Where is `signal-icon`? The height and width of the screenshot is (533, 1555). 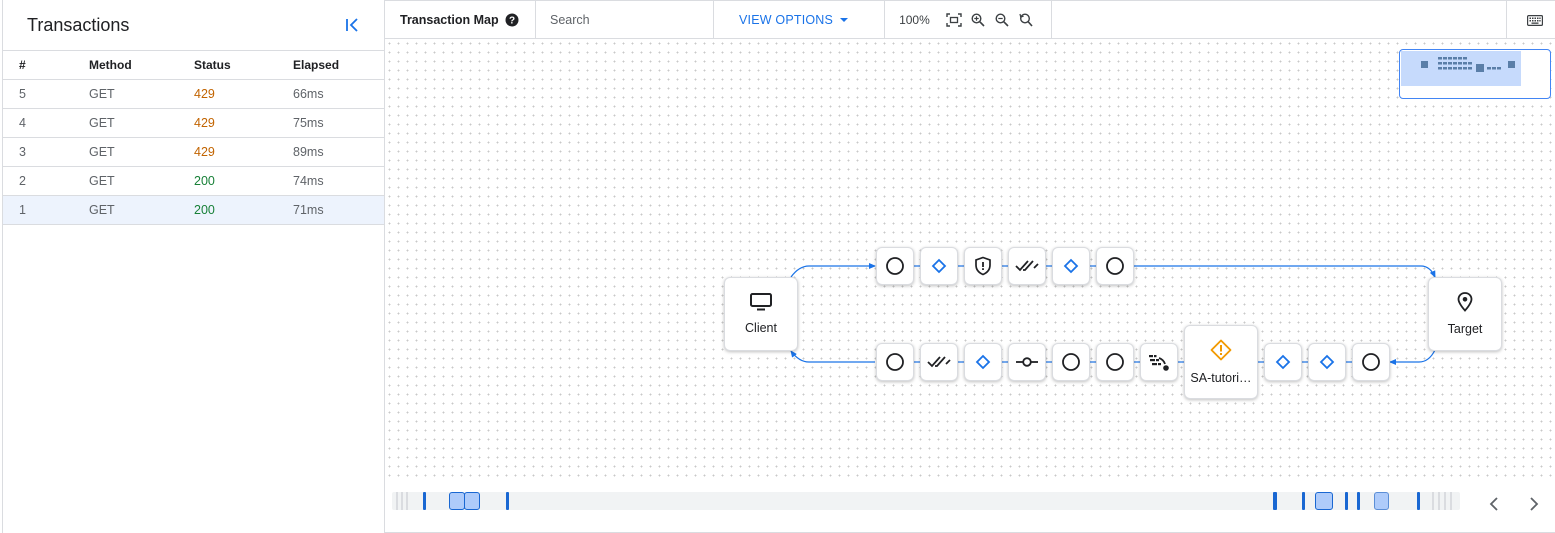 signal-icon is located at coordinates (1159, 363).